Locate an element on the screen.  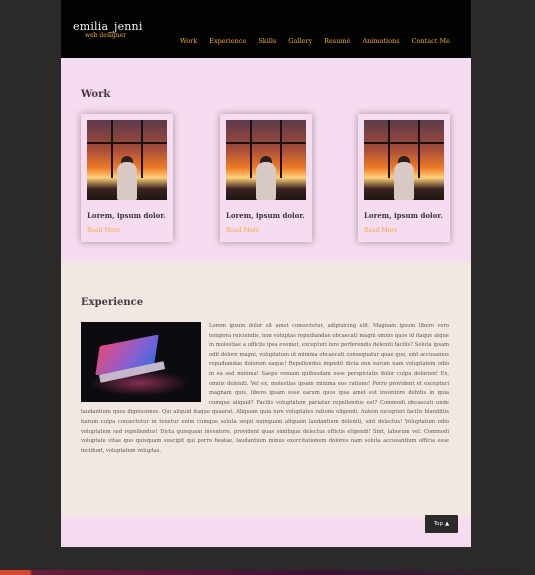
nav-skills: Skills is located at coordinates (267, 41).